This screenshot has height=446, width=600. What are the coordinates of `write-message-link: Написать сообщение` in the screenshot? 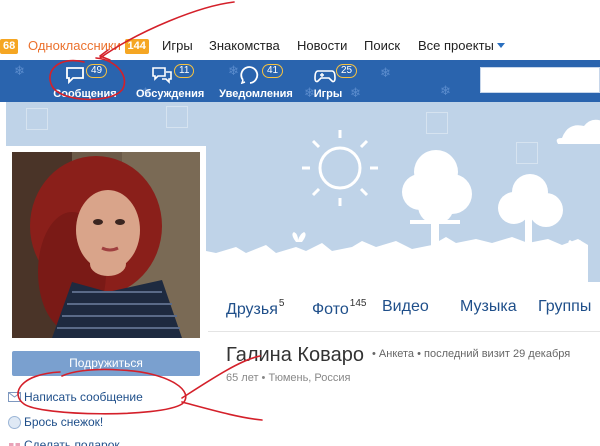 It's located at (75, 397).